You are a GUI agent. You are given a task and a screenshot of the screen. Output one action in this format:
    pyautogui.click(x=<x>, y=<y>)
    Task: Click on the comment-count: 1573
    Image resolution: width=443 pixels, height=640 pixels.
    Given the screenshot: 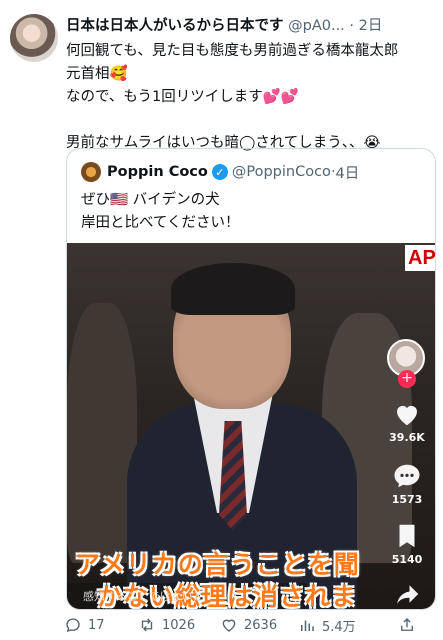 What is the action you would take?
    pyautogui.click(x=407, y=499)
    